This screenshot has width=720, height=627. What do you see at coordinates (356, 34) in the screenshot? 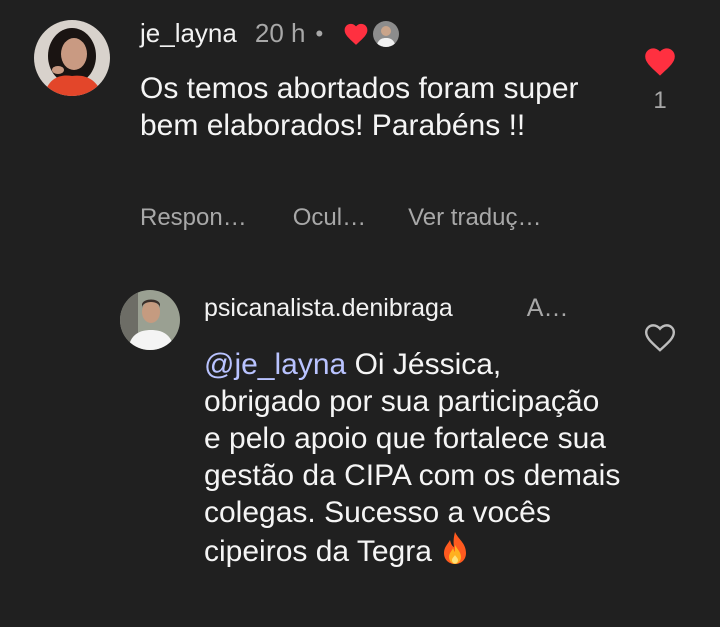
I see `author-liked-heart-icon` at bounding box center [356, 34].